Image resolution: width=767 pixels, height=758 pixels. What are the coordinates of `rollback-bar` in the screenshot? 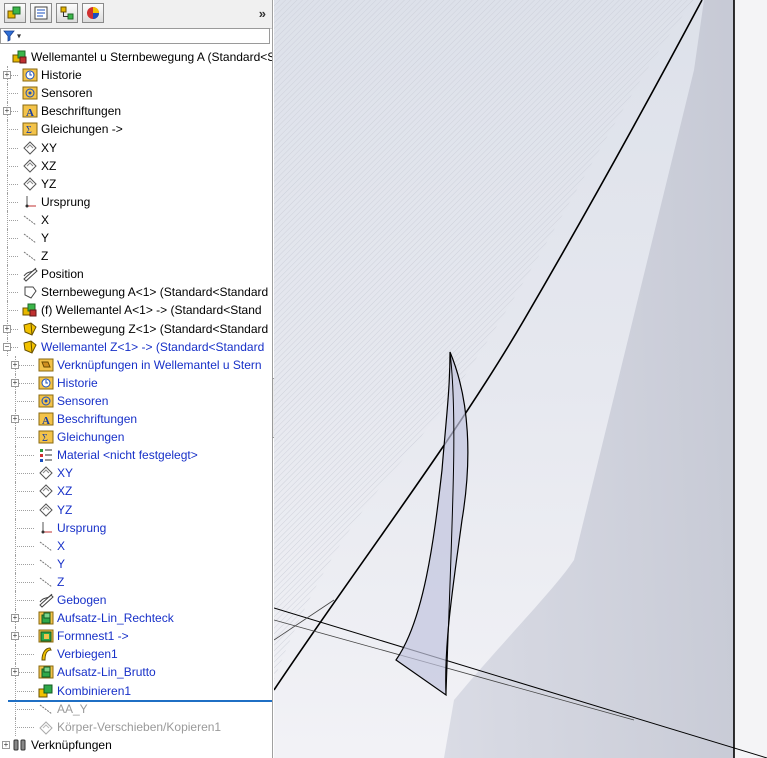 It's located at (140, 701).